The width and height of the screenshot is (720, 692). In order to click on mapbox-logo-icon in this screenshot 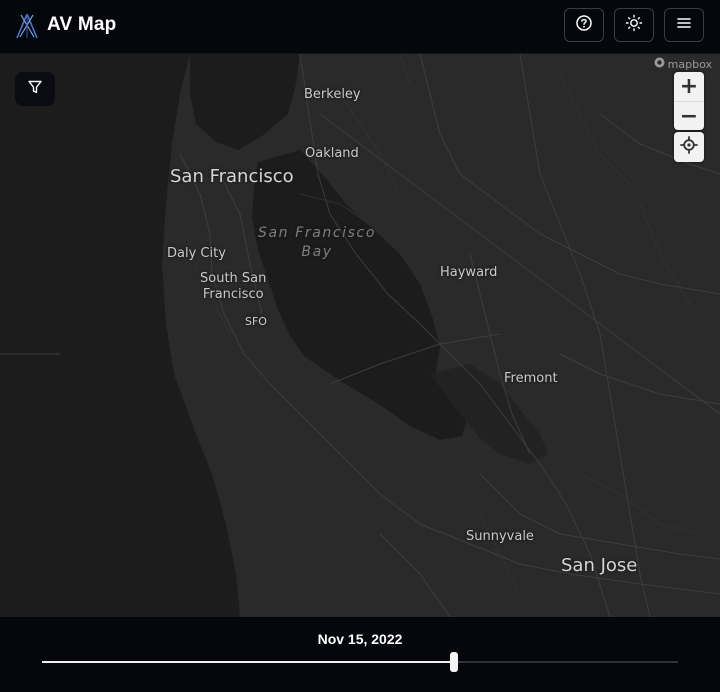, I will do `click(659, 64)`.